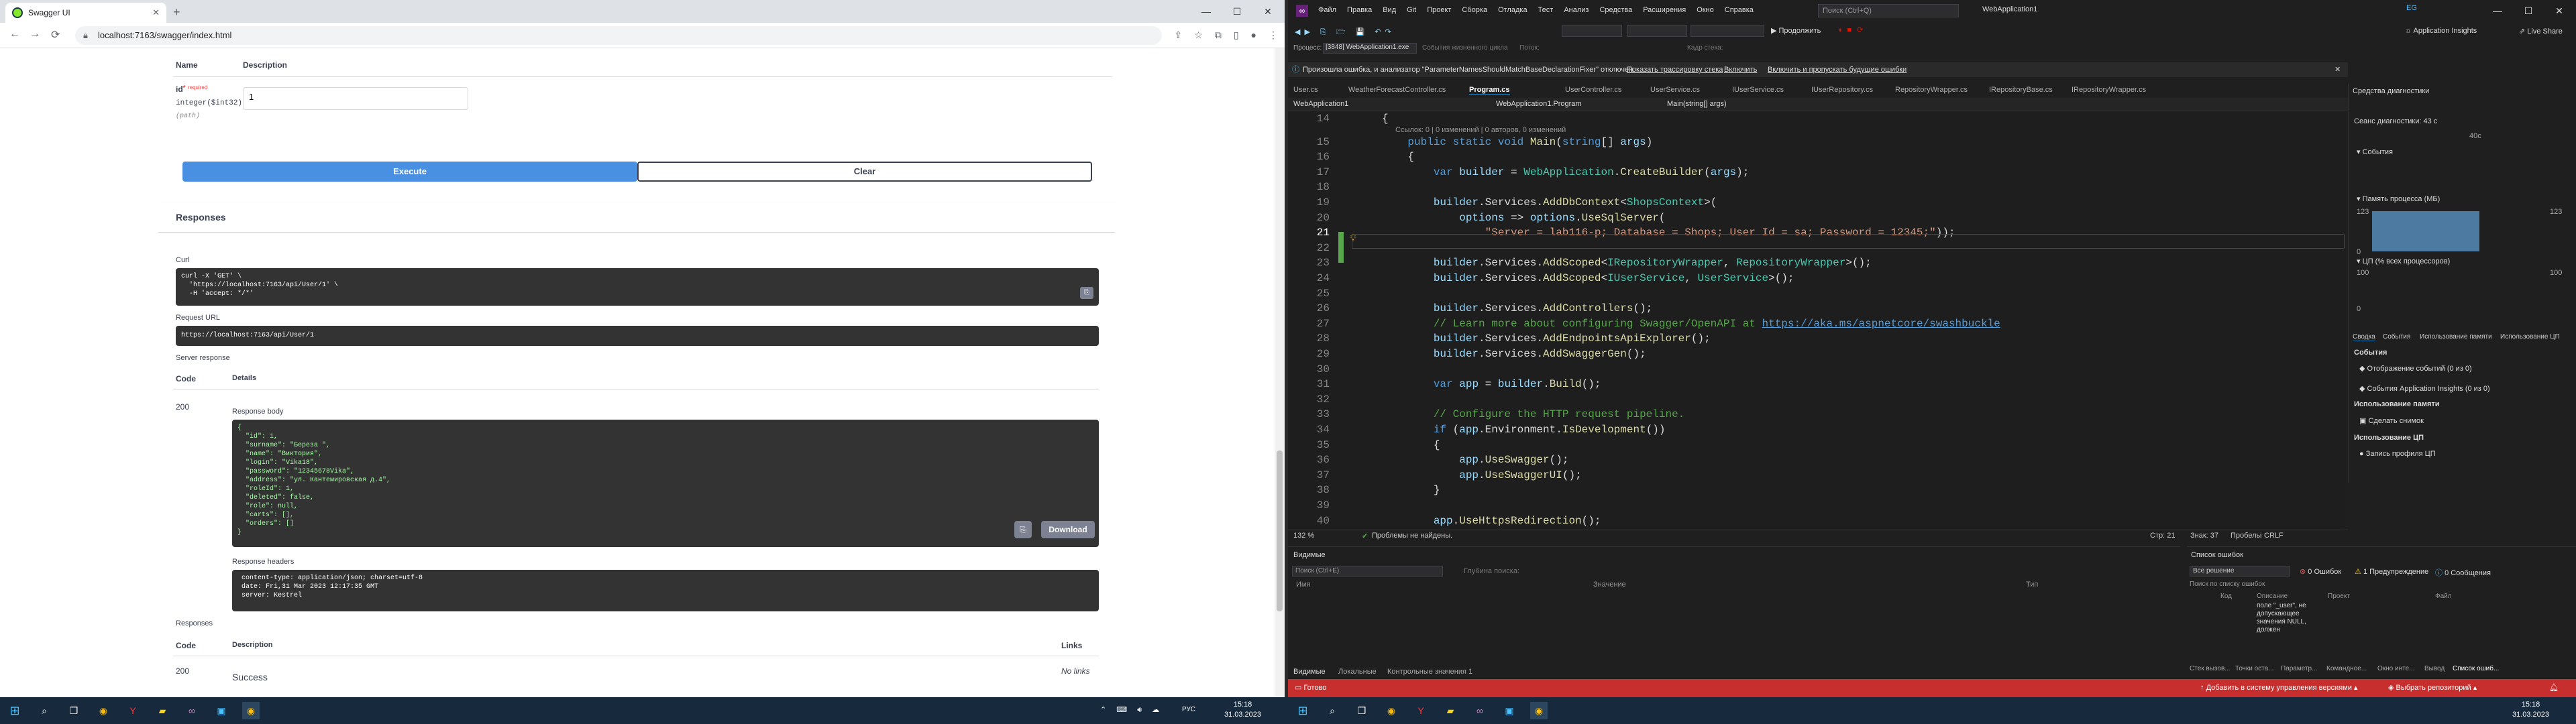 This screenshot has height=724, width=2576. What do you see at coordinates (2391, 421) in the screenshot?
I see `take-snapshot-button: ▣ Сделать снимок` at bounding box center [2391, 421].